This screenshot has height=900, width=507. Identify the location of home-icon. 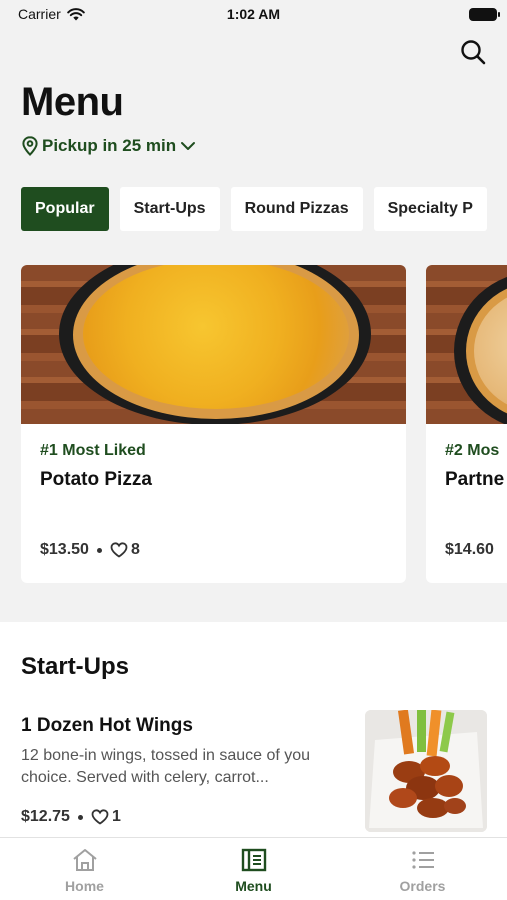
(84, 860).